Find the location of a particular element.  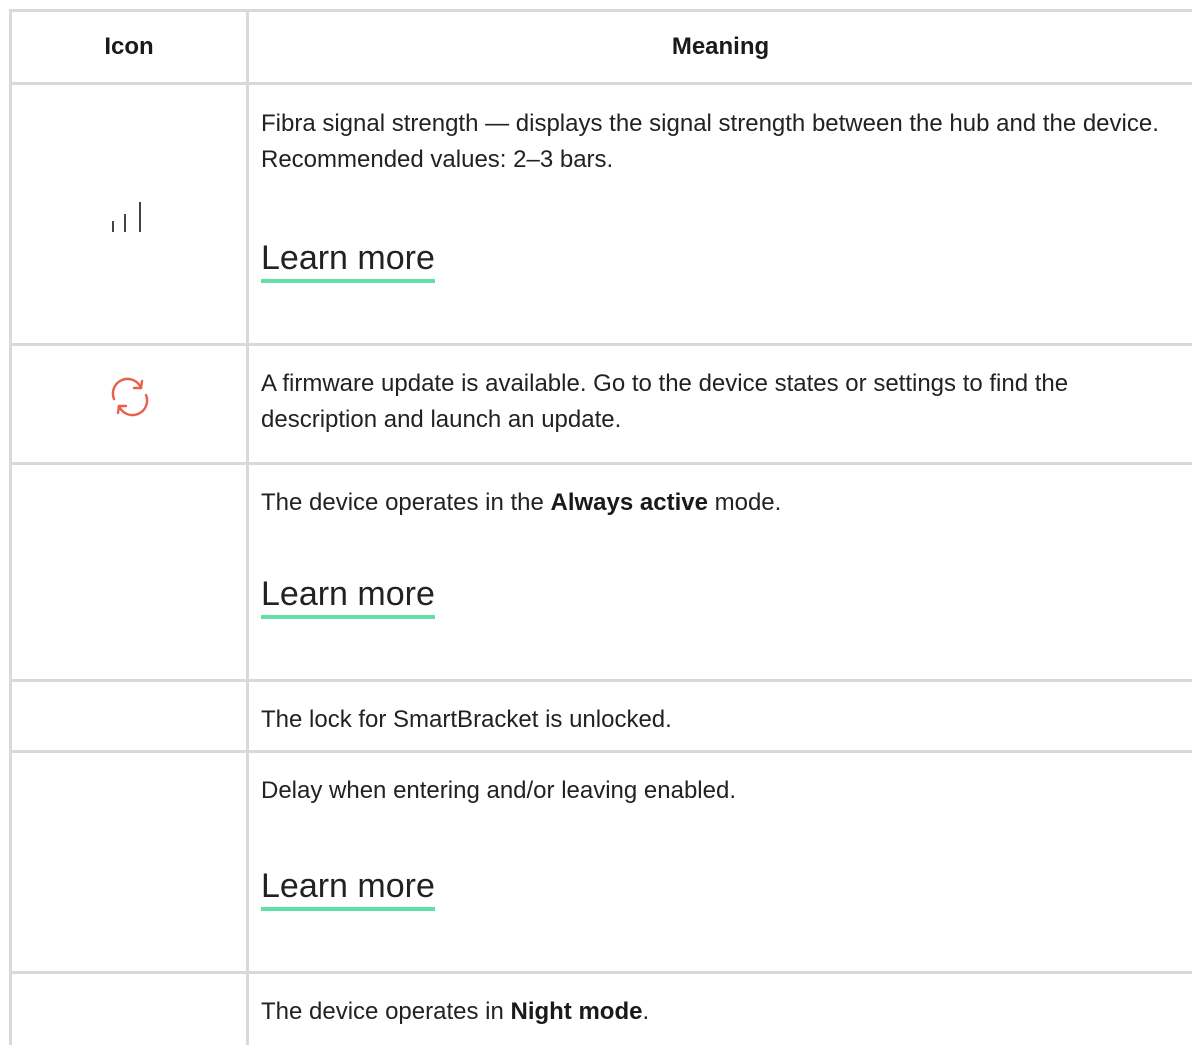

signal-strength-icon is located at coordinates (128, 219).